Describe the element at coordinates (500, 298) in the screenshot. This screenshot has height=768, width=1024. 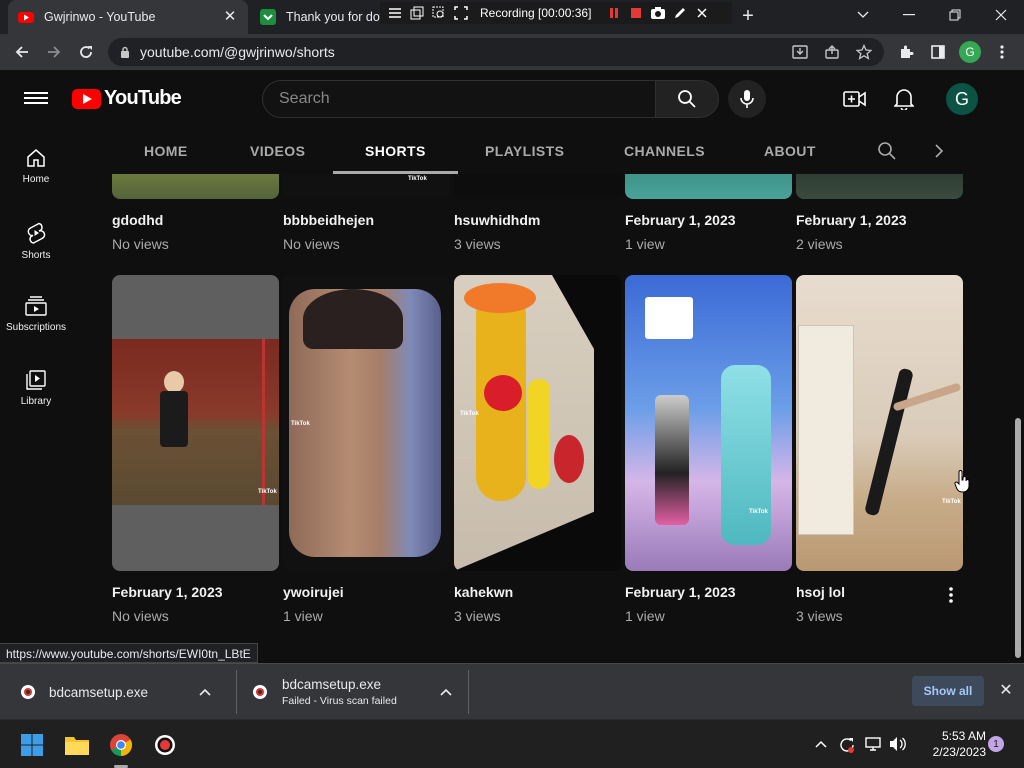
I see `toy-figure` at that location.